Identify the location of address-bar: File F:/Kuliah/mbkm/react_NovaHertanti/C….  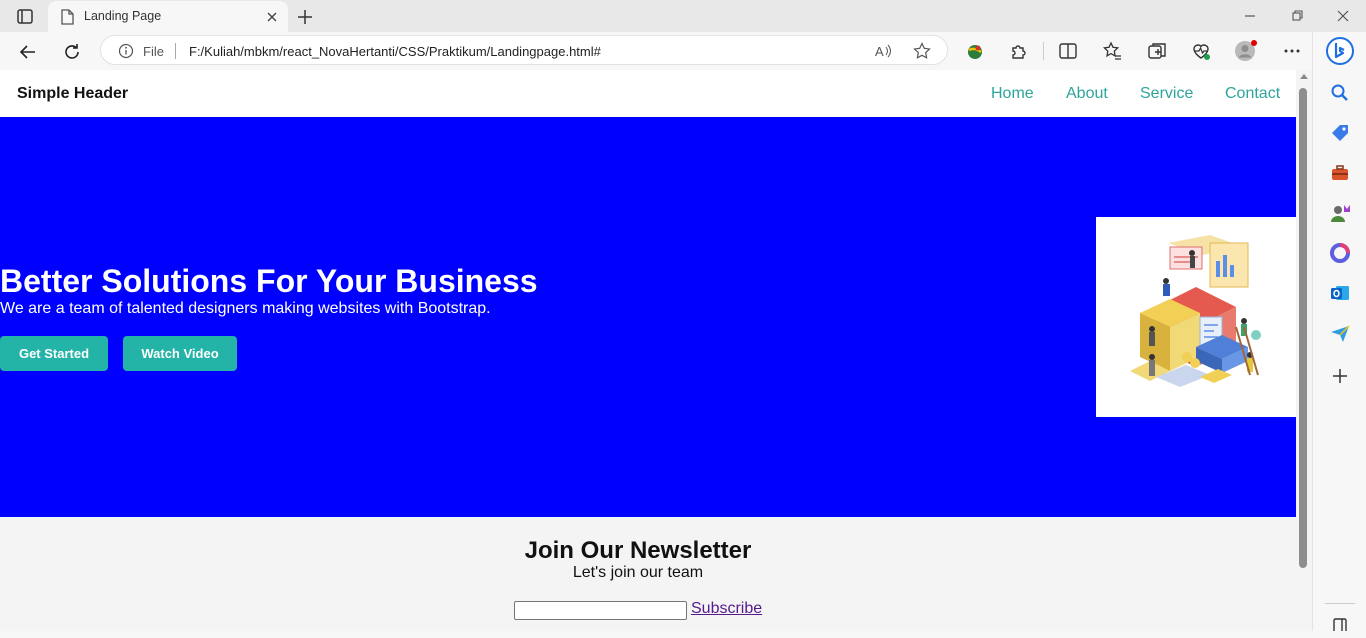
(524, 50).